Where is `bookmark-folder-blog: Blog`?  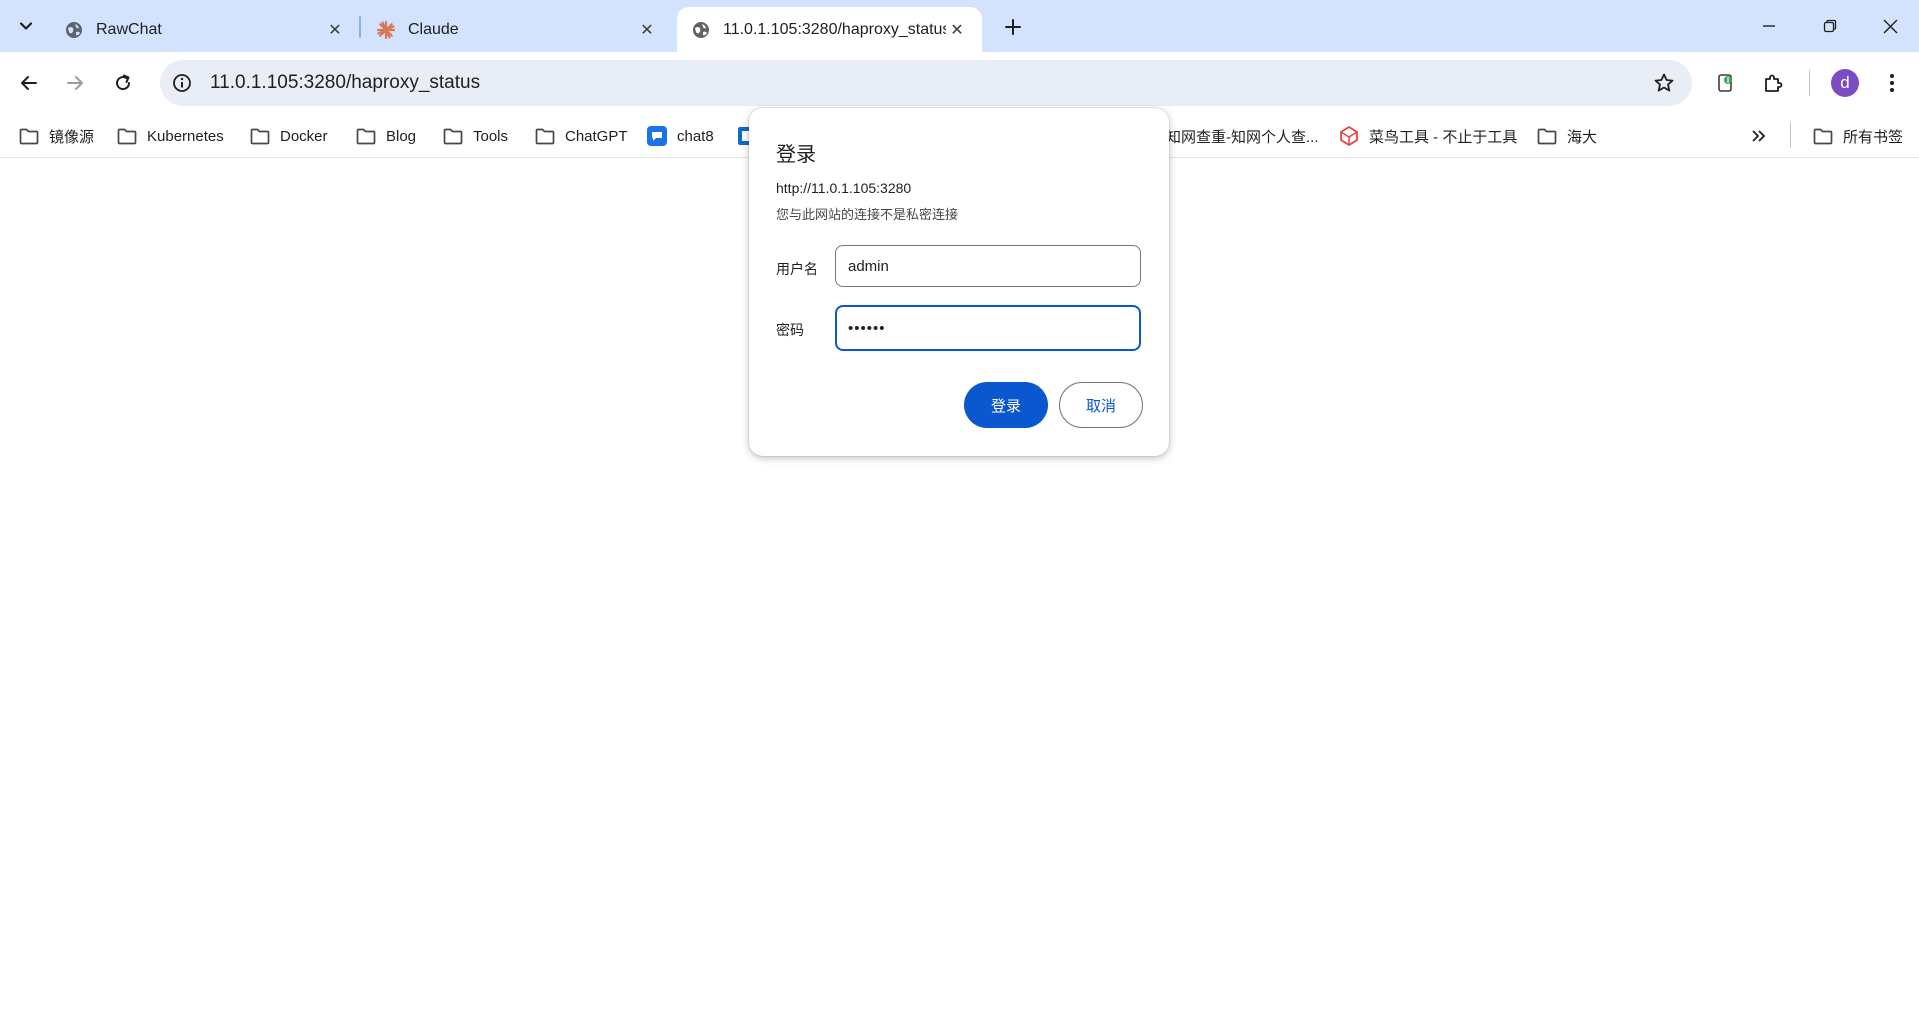
bookmark-folder-blog: Blog is located at coordinates (385, 136).